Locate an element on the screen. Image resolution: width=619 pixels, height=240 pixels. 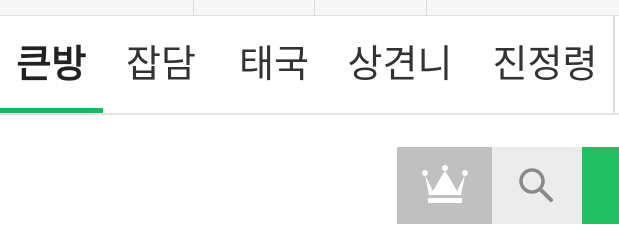
ranking-button is located at coordinates (444, 185).